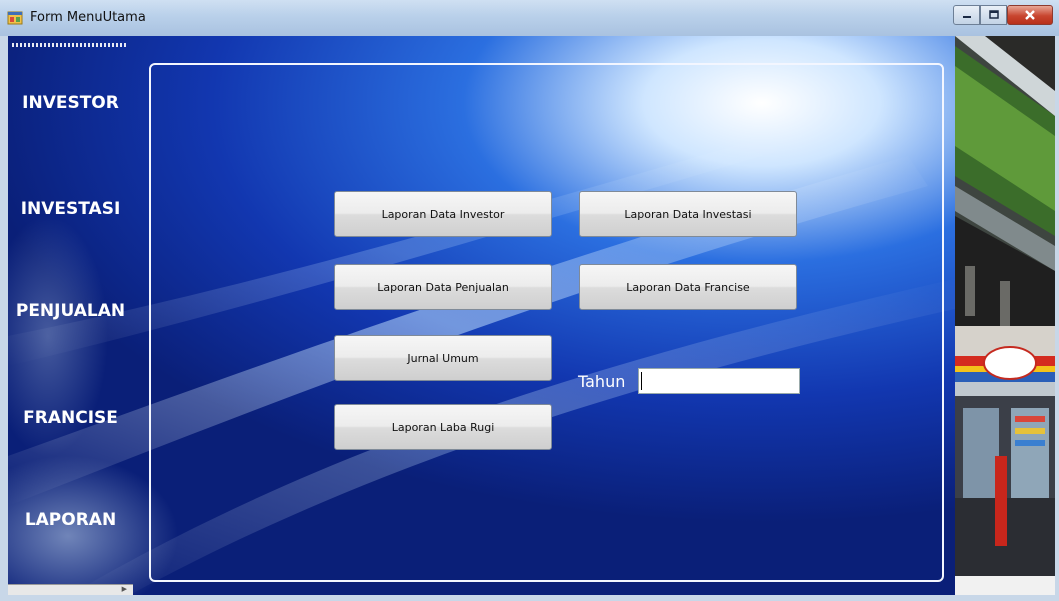 The width and height of the screenshot is (1059, 601). I want to click on franchise-store-picture, so click(1005, 315).